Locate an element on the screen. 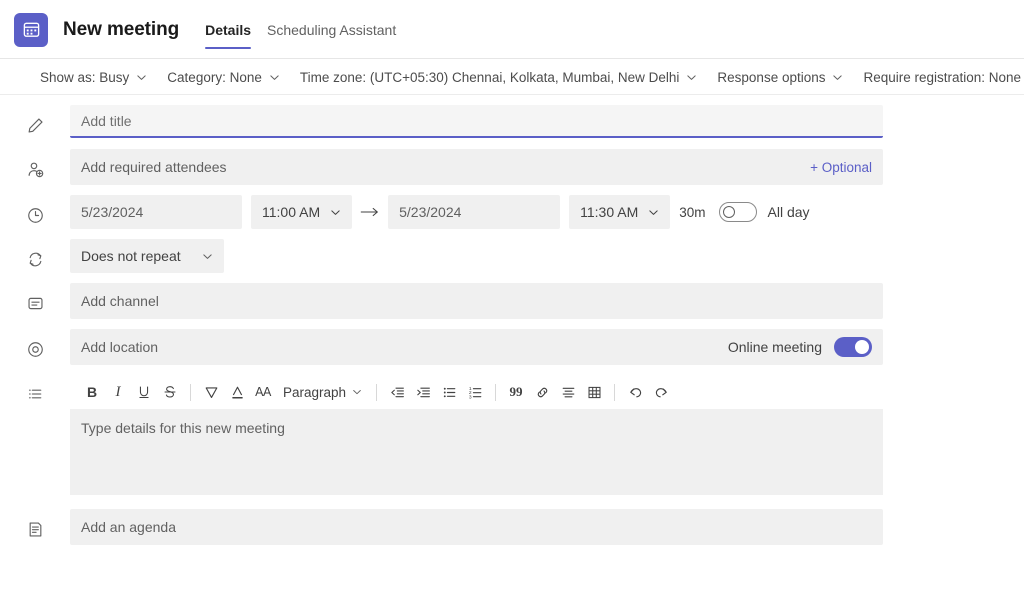  numbered-list-icon: 1 2 3 is located at coordinates (475, 392).